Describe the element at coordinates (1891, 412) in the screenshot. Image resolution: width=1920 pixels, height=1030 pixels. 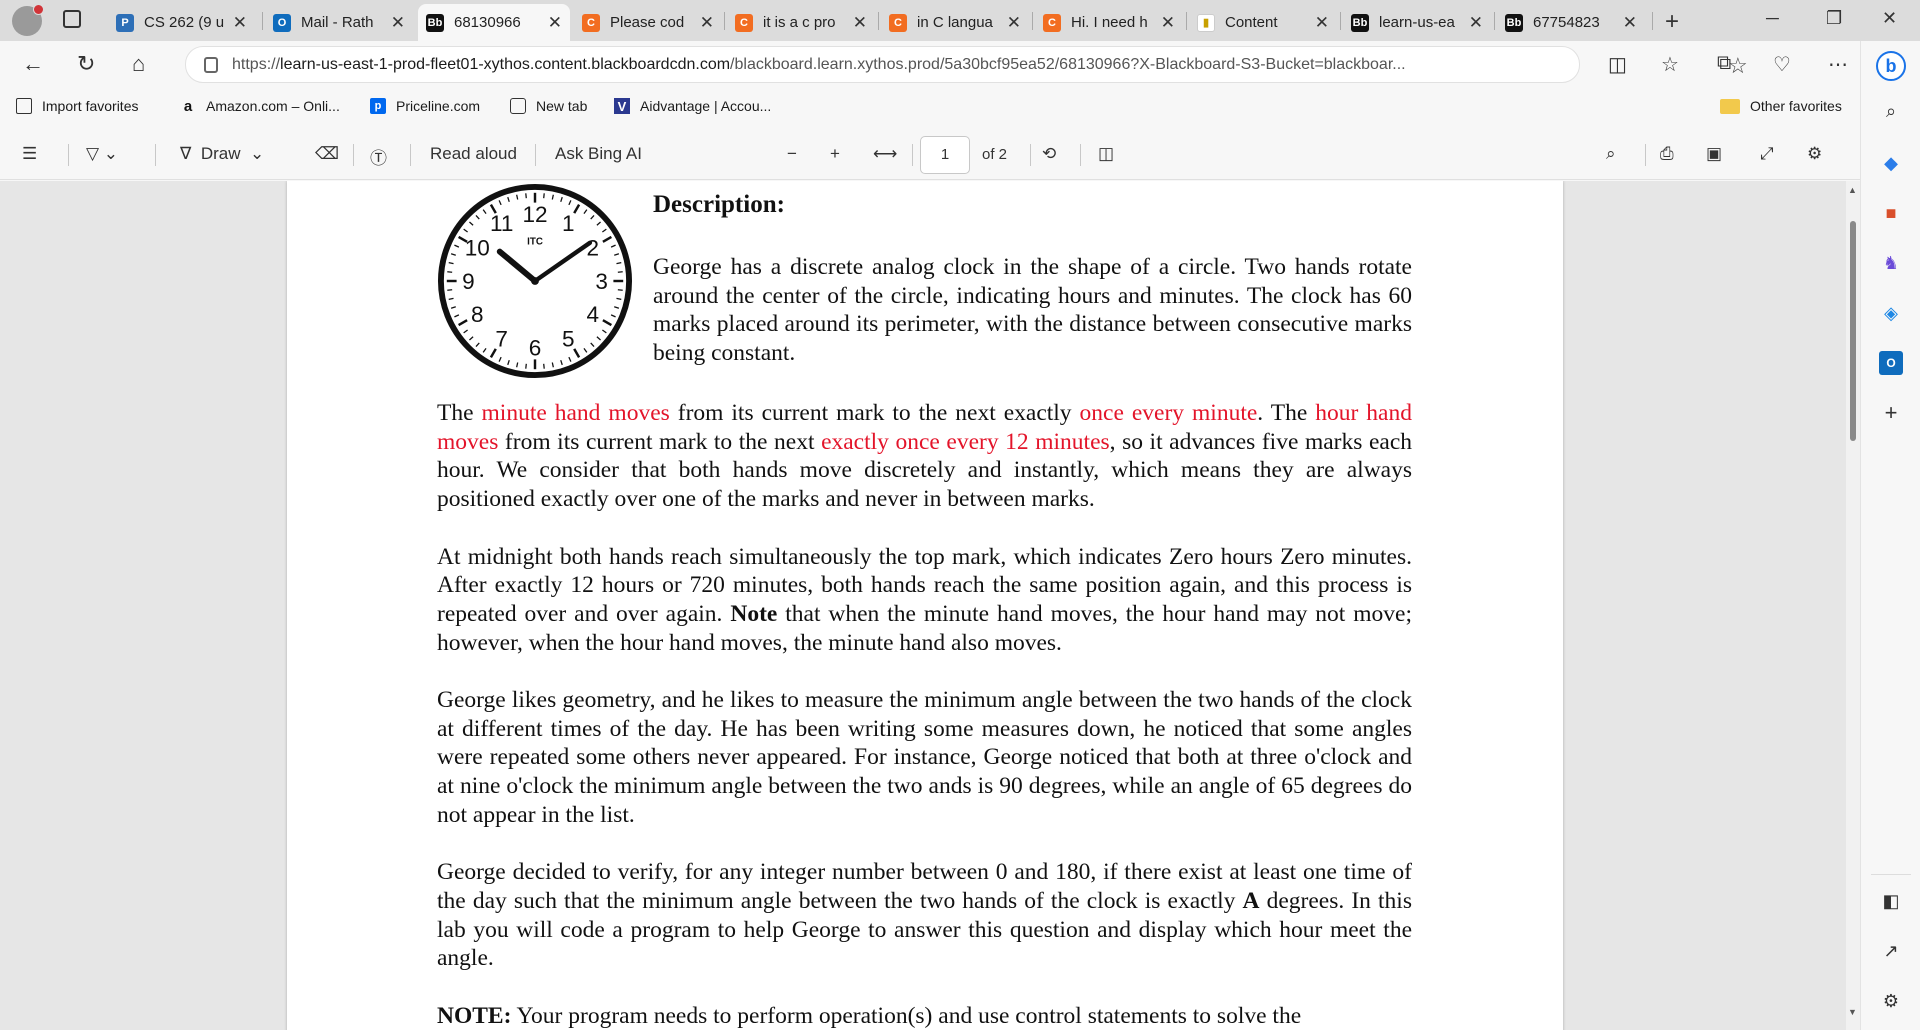
I see `add-app-icon: +` at that location.